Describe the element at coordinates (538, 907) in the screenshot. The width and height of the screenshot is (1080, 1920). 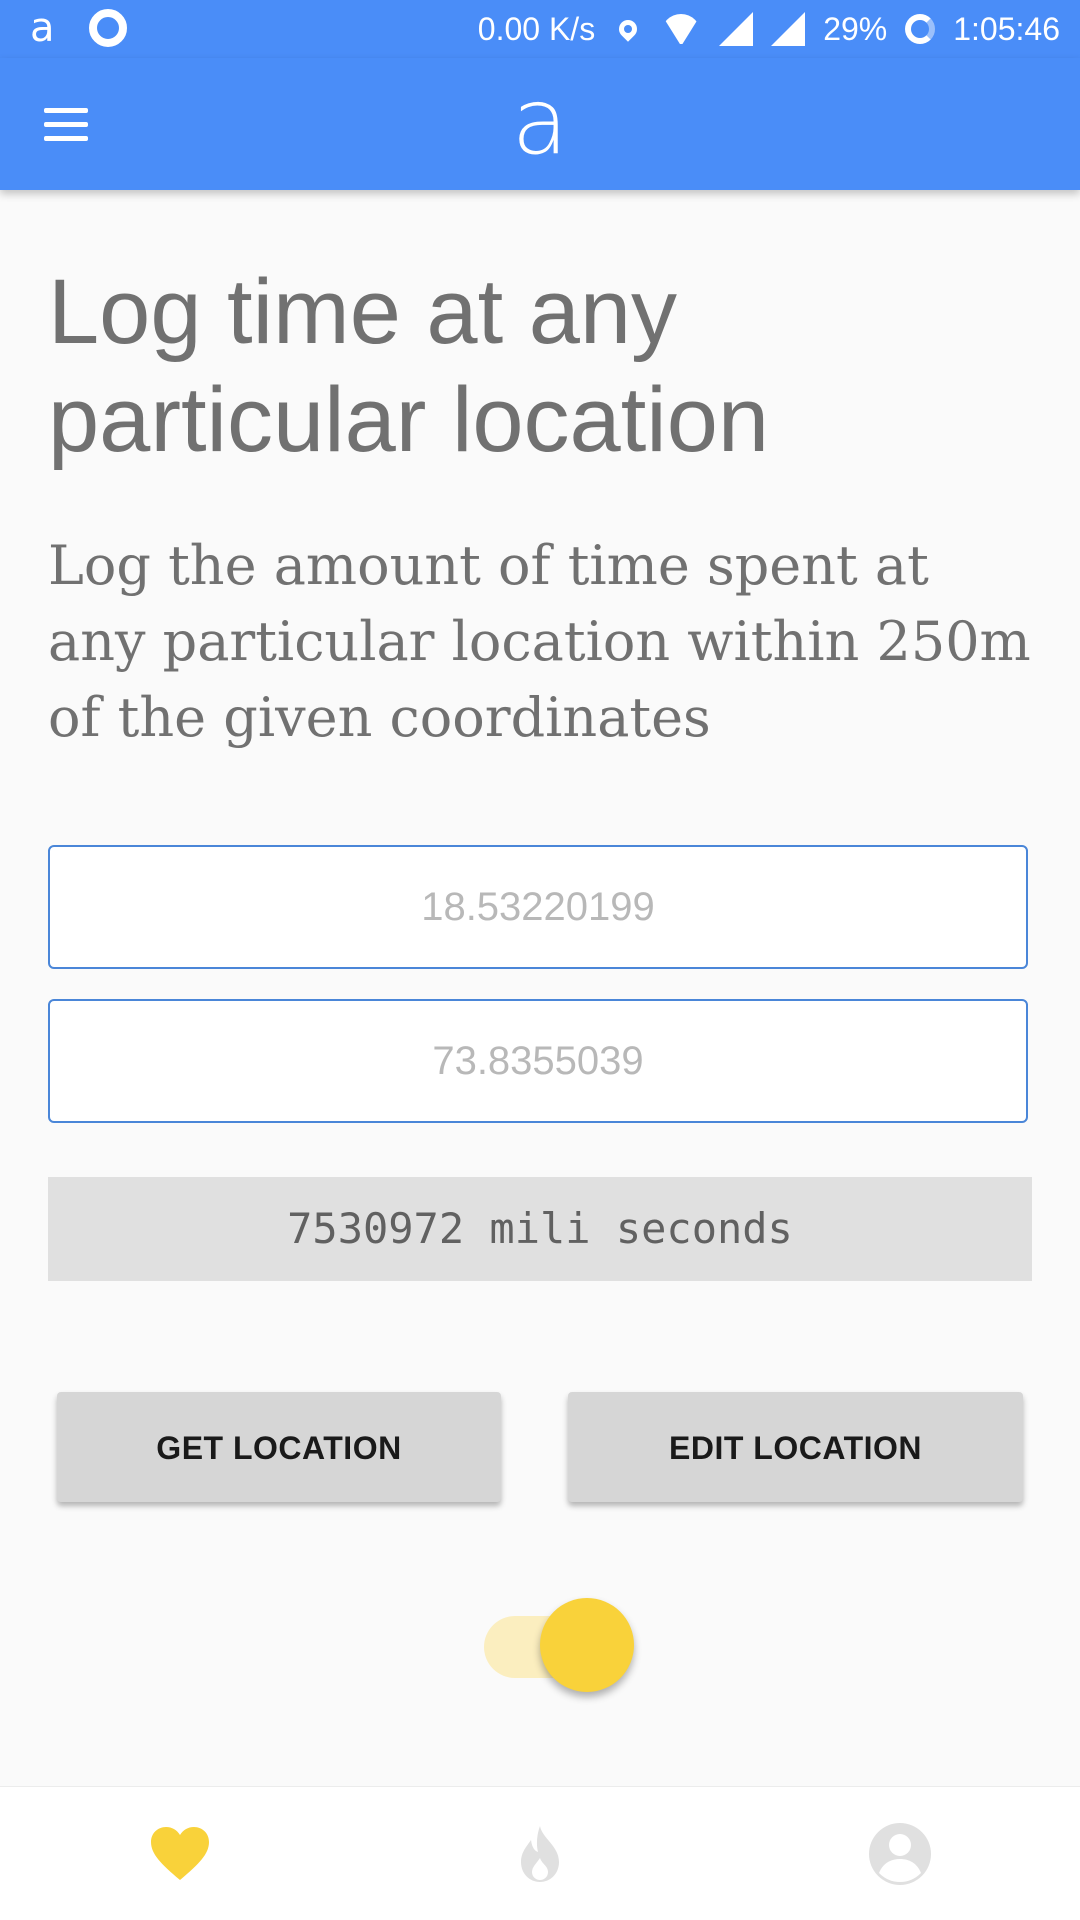
I see `latitude-input` at that location.